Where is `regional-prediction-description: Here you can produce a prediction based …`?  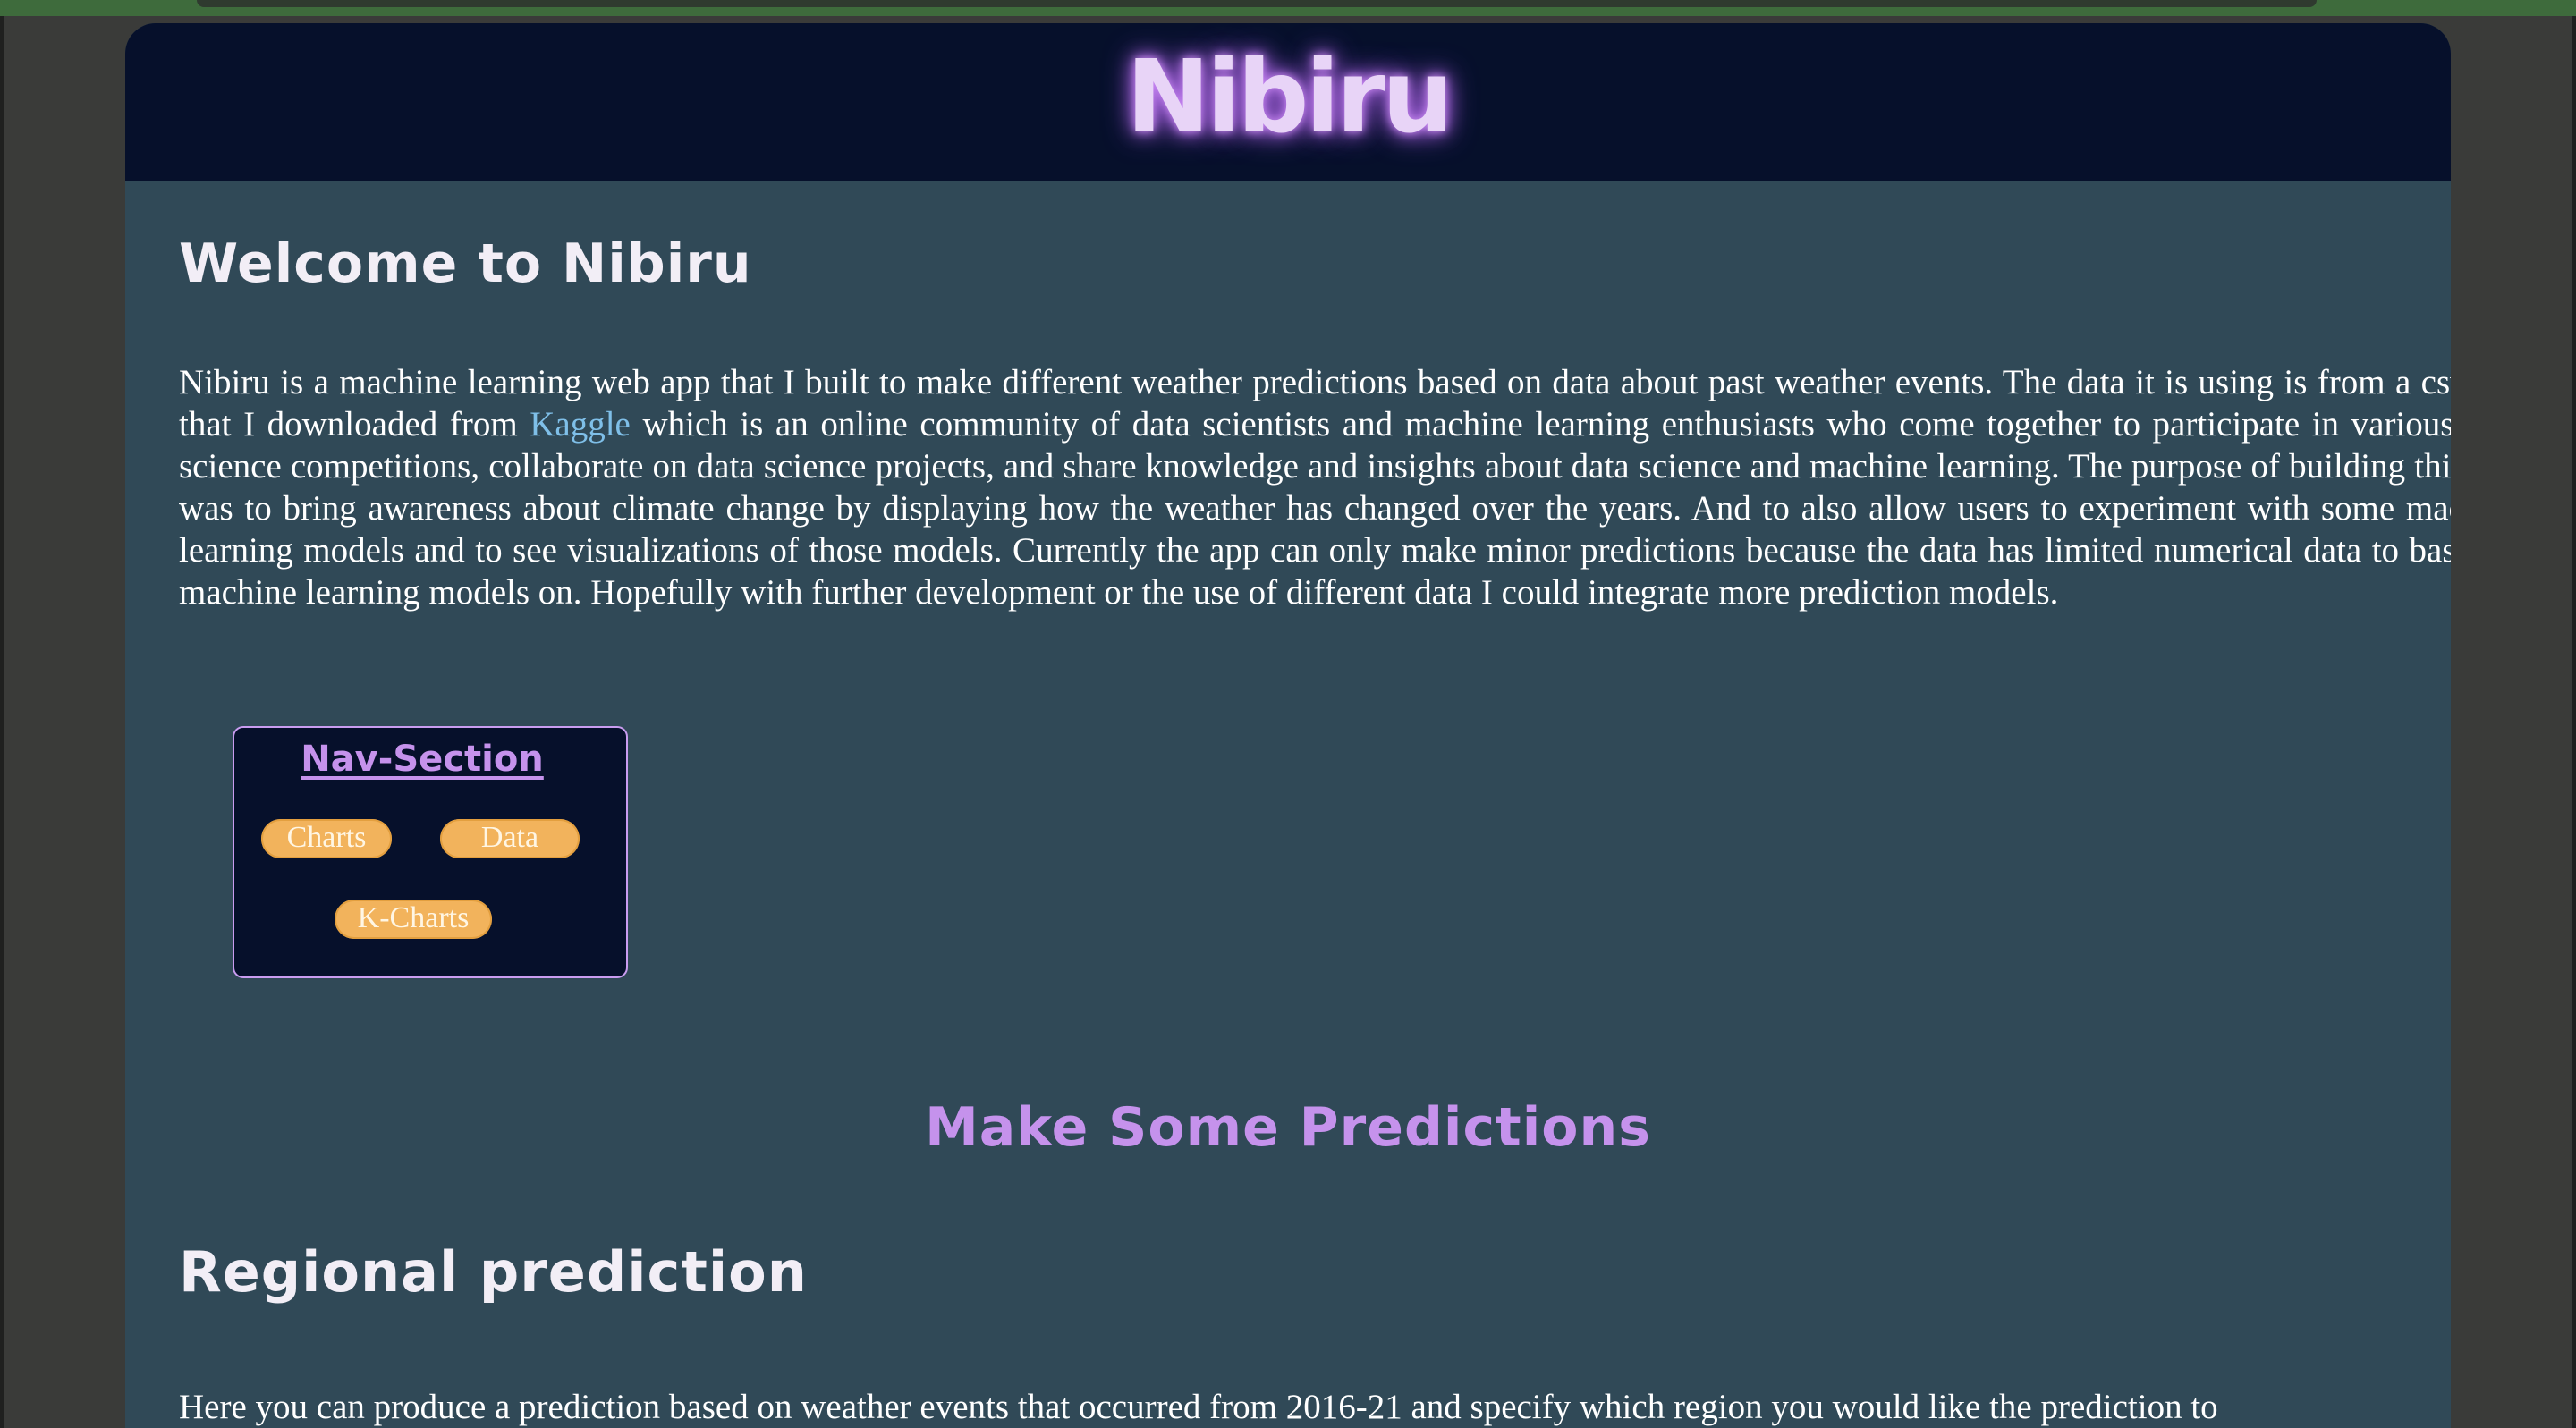 regional-prediction-description: Here you can produce a prediction based … is located at coordinates (1198, 1407).